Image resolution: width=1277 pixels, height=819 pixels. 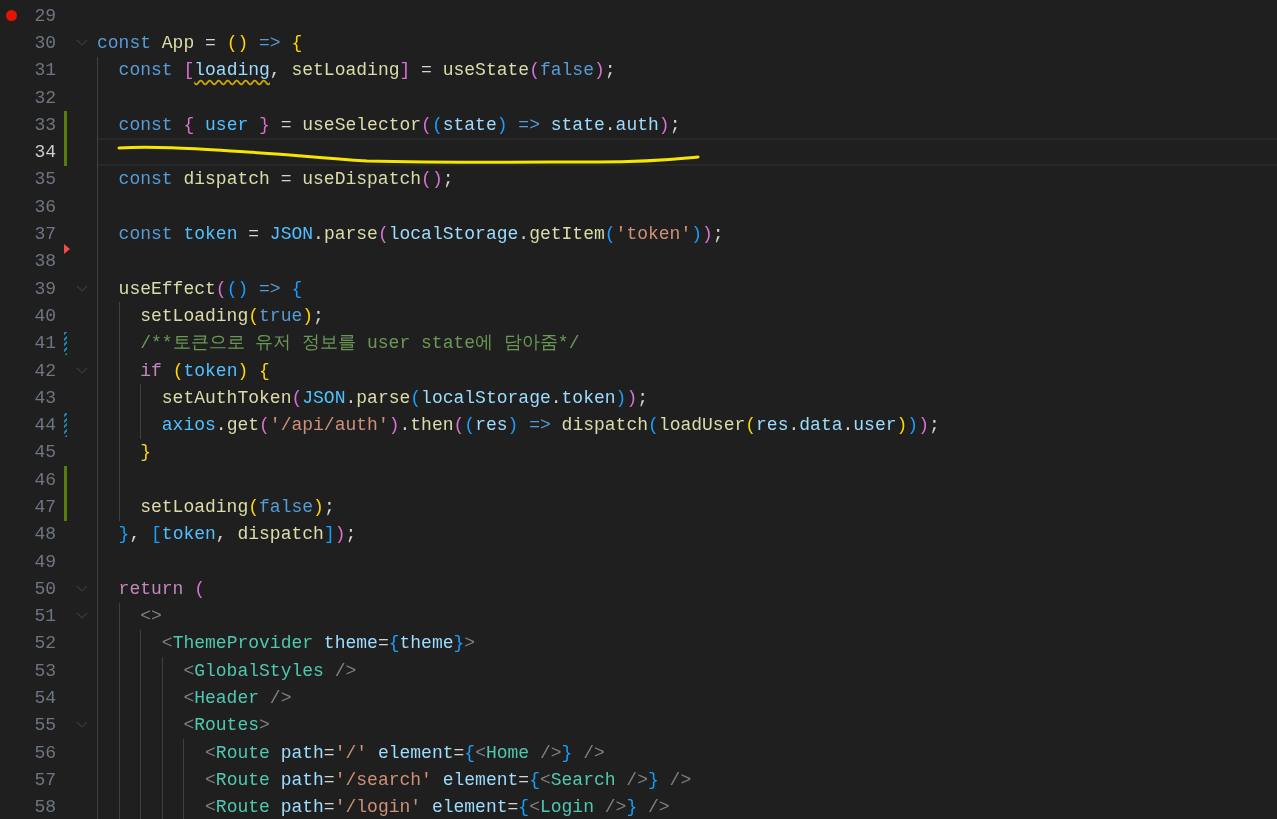 I want to click on line-number: 40, so click(x=44, y=315).